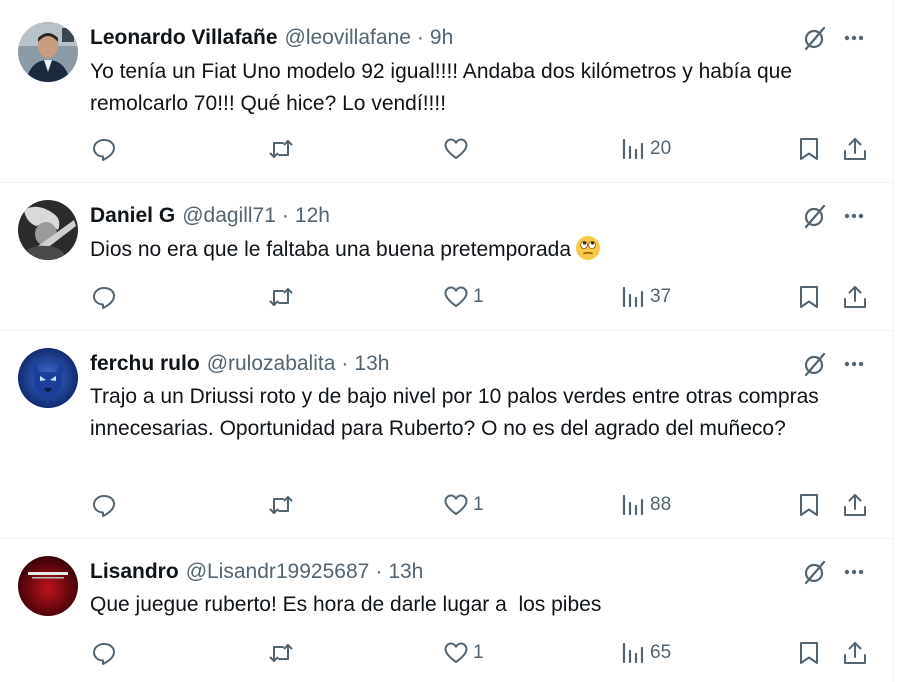 The width and height of the screenshot is (901, 682). I want to click on views-button: 88, so click(645, 505).